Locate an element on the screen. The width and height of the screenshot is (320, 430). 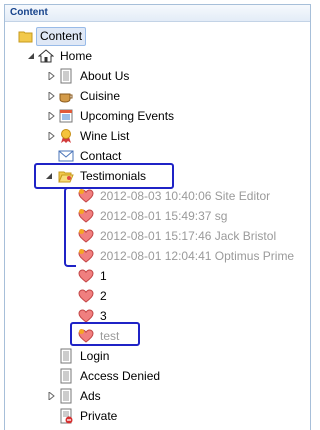
tree-node-ads: Ads is located at coordinates (150, 396).